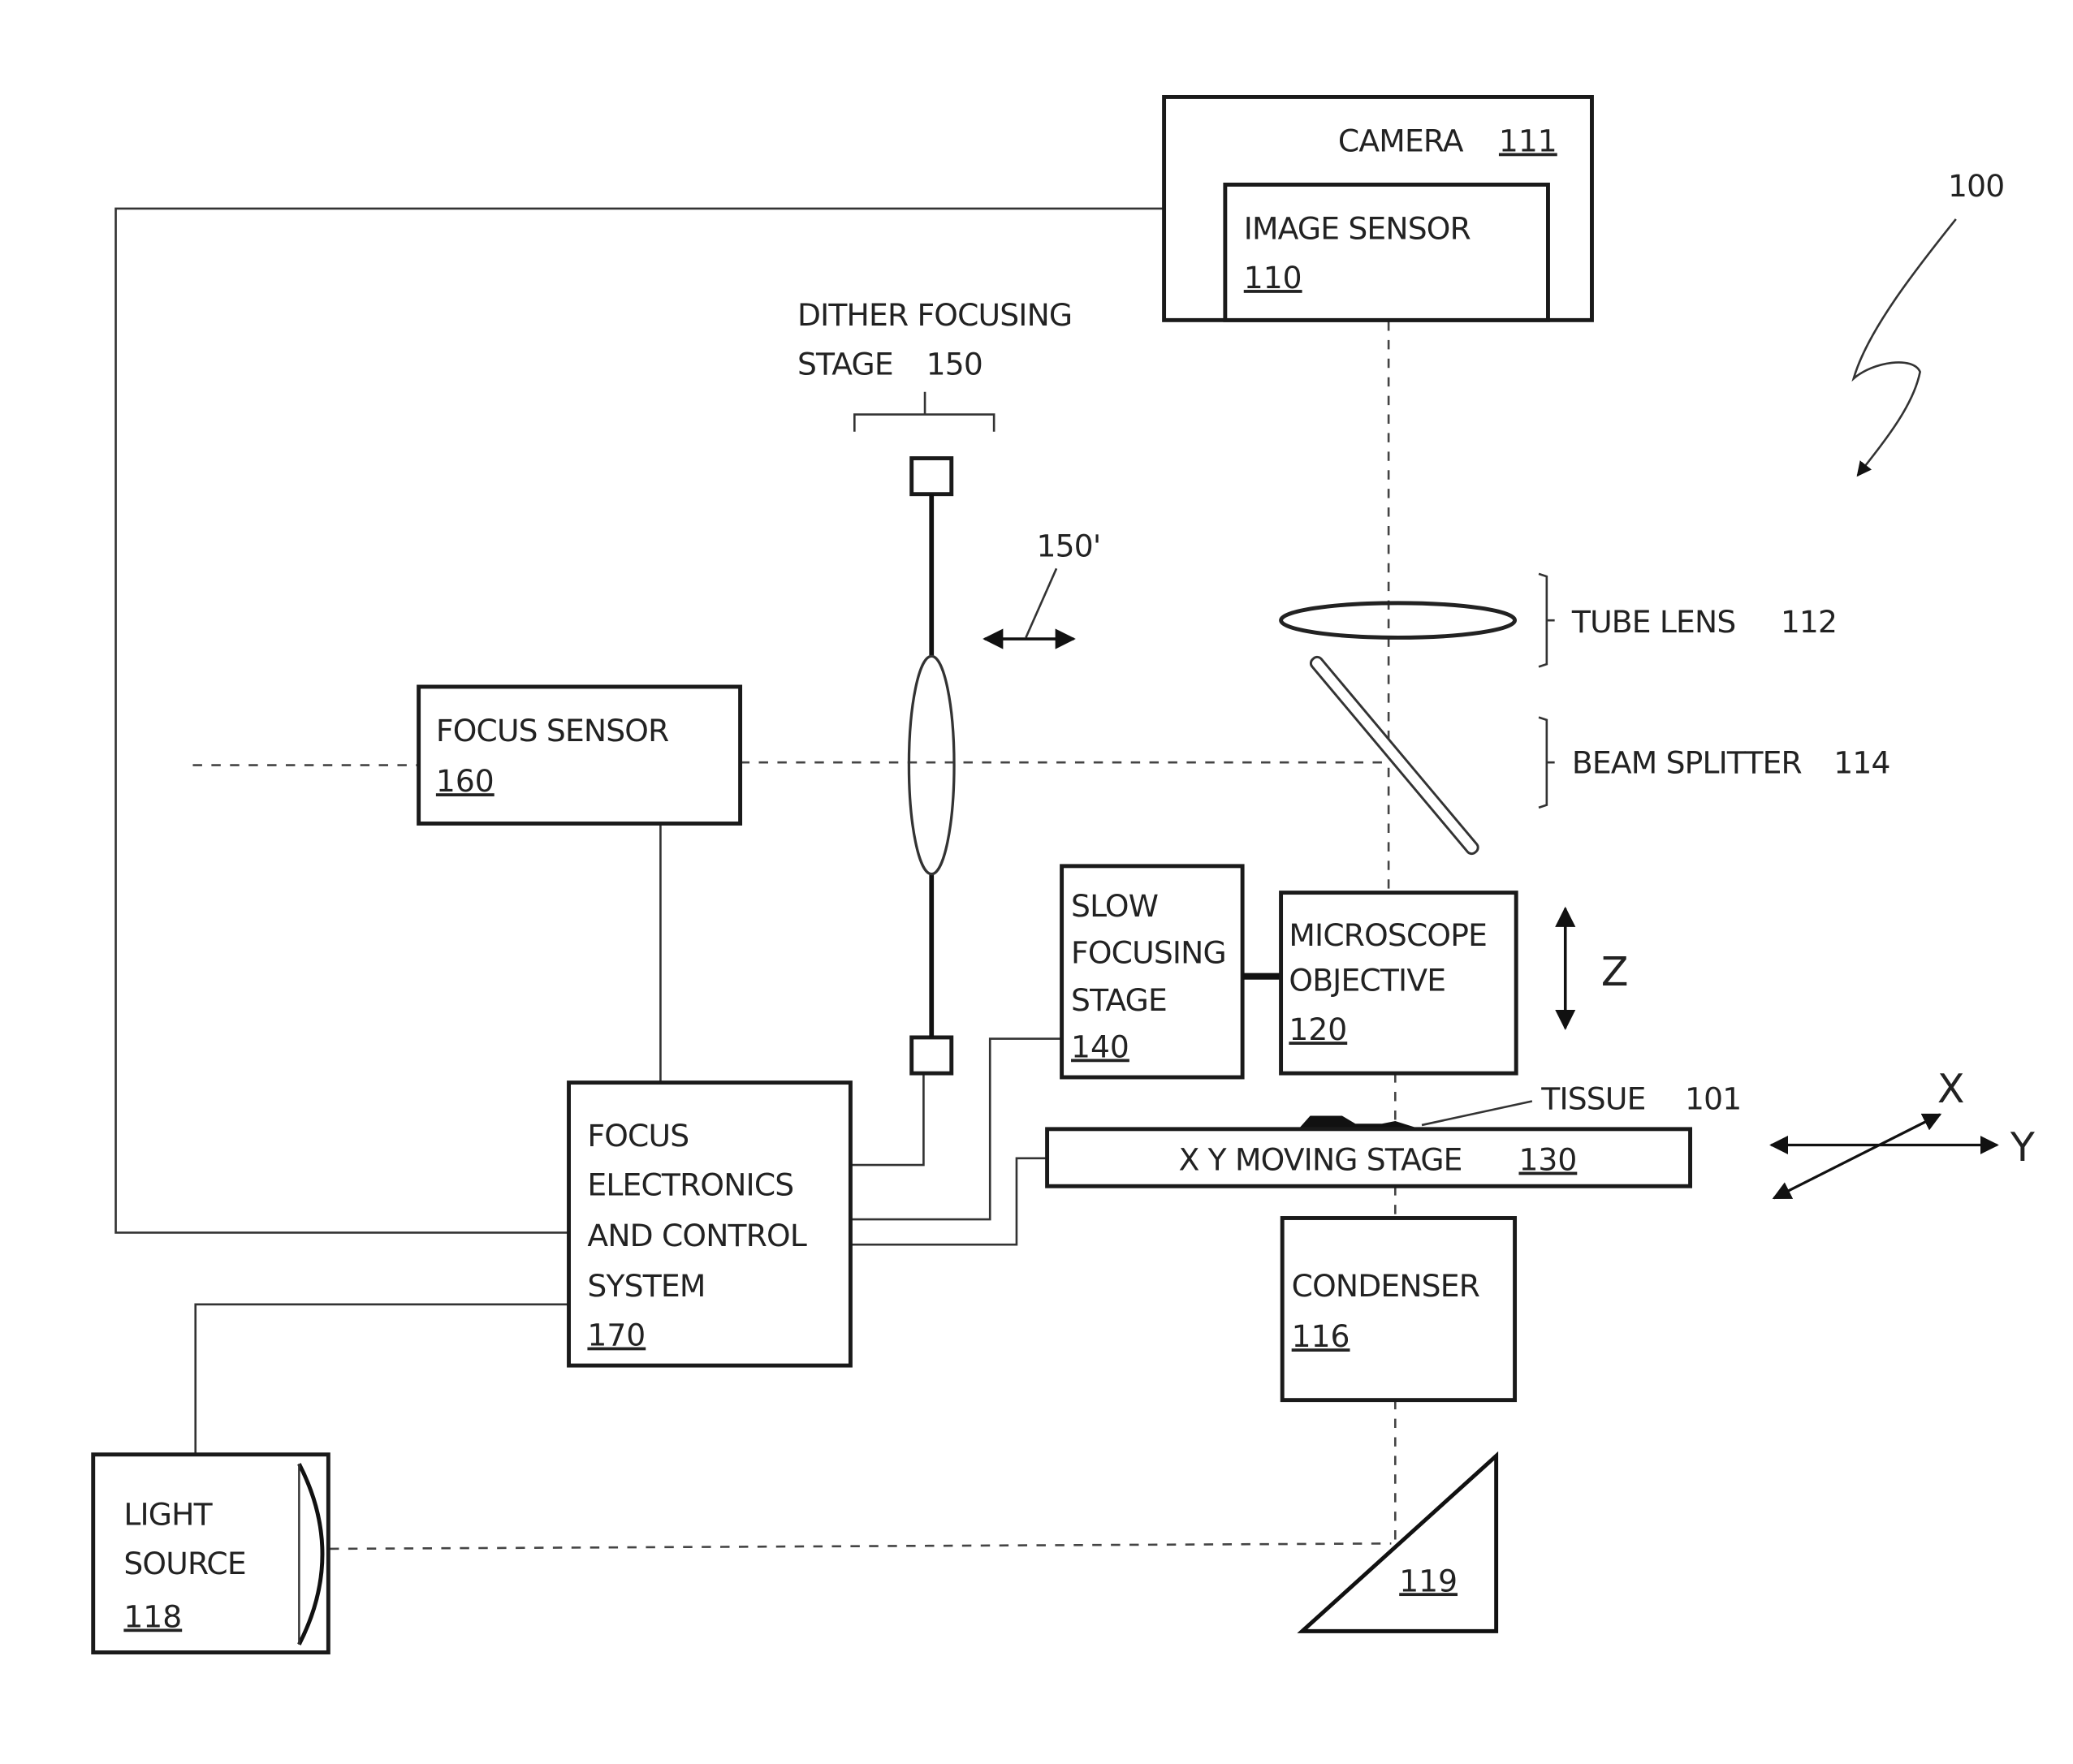 This screenshot has height=1764, width=2073. Describe the element at coordinates (690, 1185) in the screenshot. I see `control-line2: ELECTRONICS` at that location.